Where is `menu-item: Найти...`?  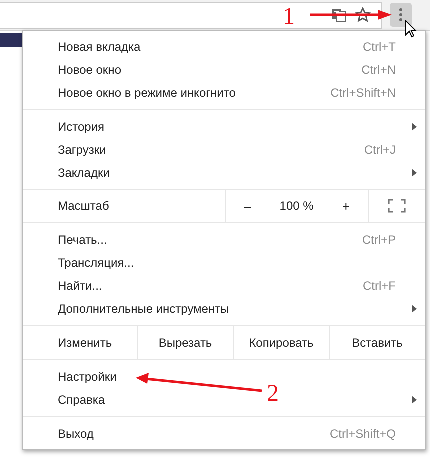 menu-item: Найти... is located at coordinates (80, 285).